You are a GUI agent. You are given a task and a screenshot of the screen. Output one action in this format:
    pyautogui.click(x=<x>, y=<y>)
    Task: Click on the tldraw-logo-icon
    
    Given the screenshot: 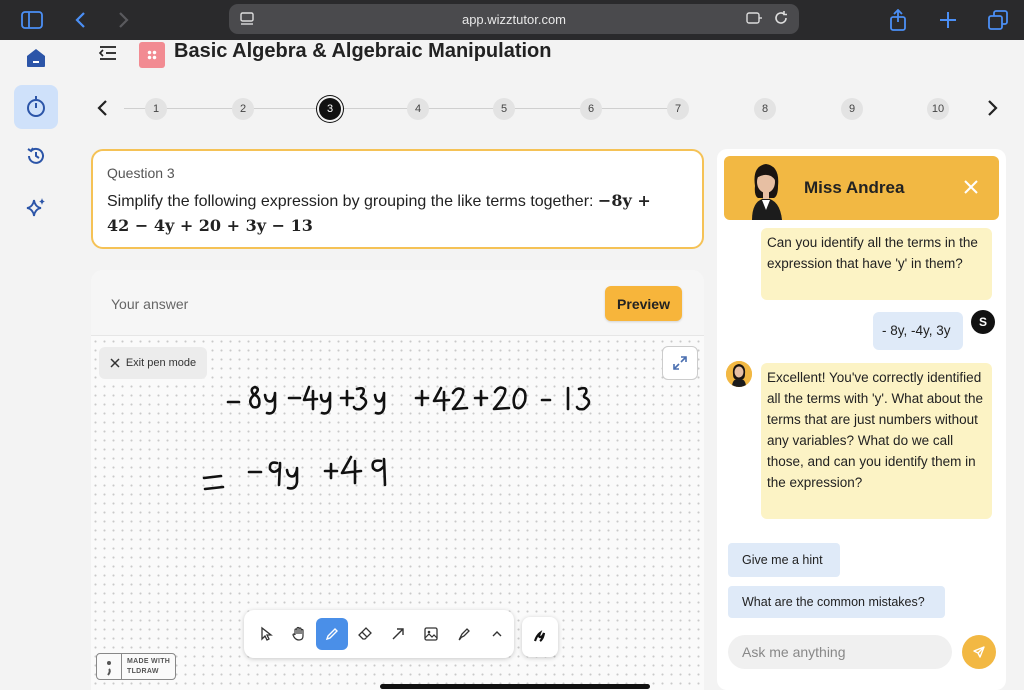 What is the action you would take?
    pyautogui.click(x=109, y=668)
    